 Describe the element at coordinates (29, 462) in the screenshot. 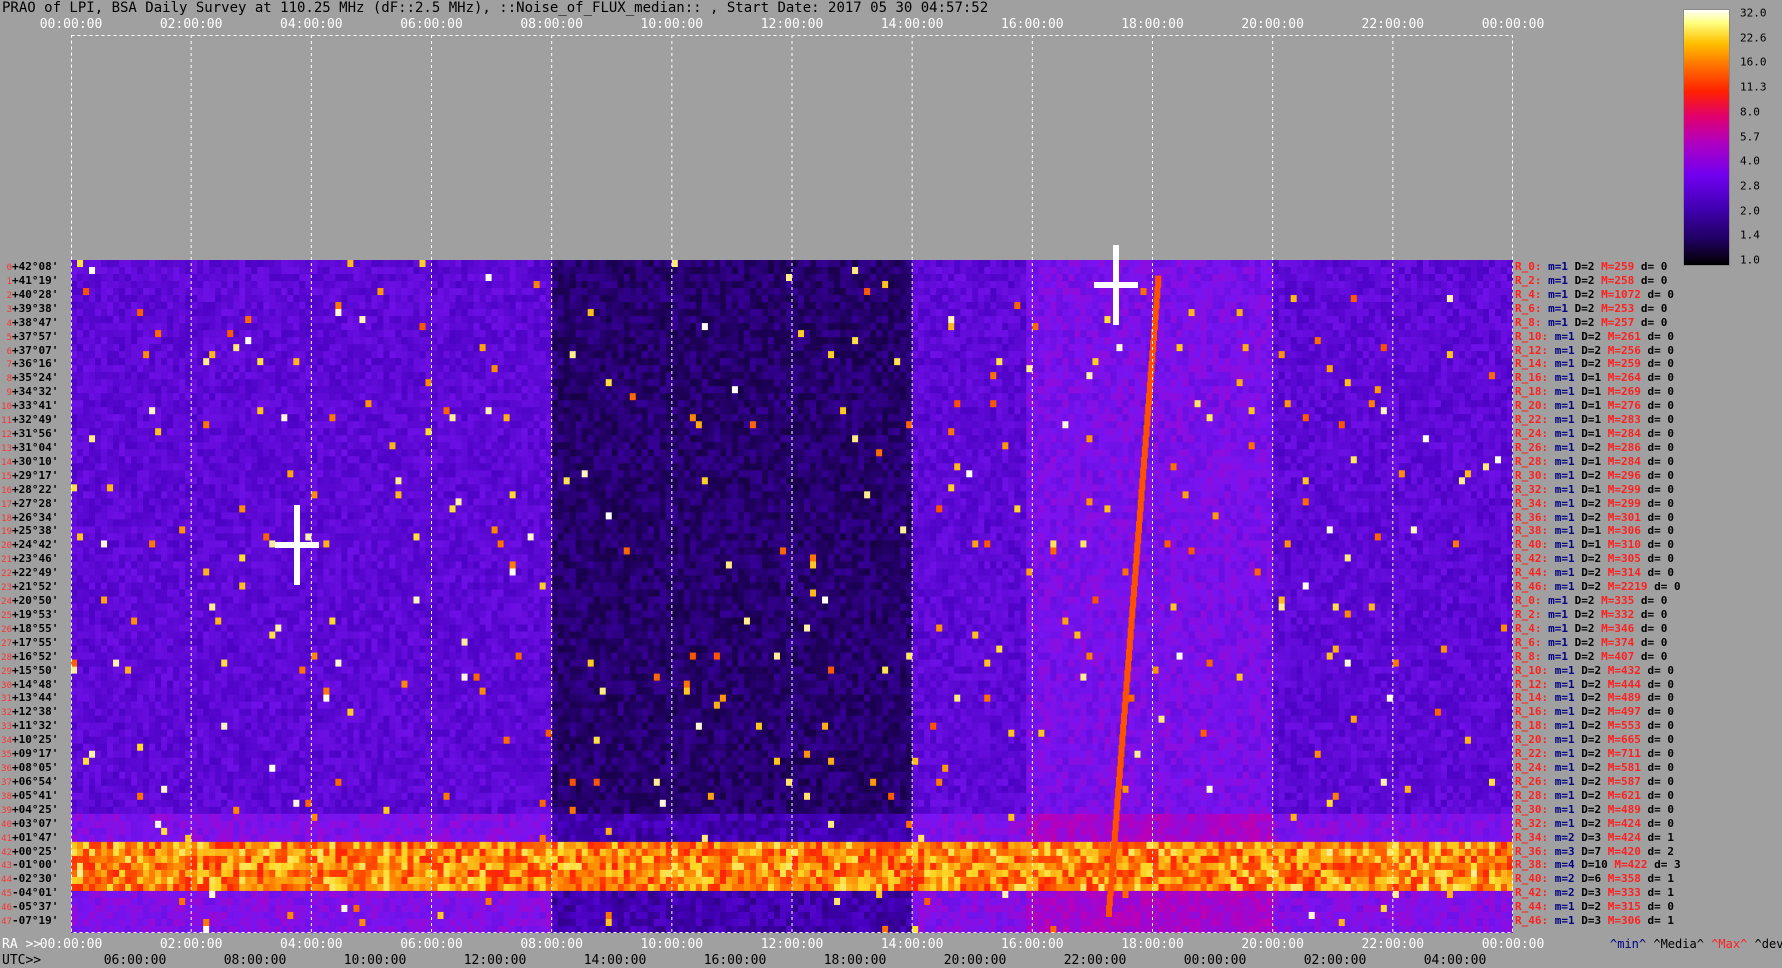

I see `declination-label: 14+30°10'` at that location.